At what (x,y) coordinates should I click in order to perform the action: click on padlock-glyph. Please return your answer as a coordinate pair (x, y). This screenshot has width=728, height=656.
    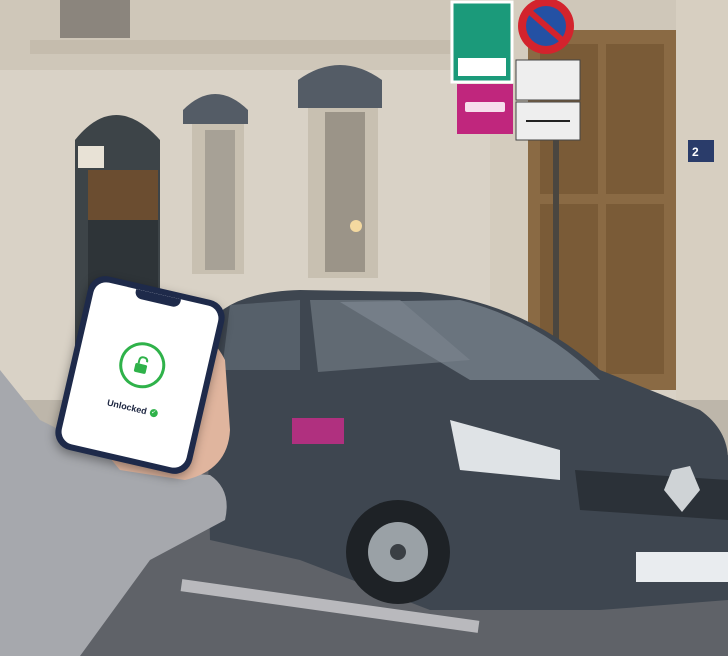
    Looking at the image, I should click on (141, 365).